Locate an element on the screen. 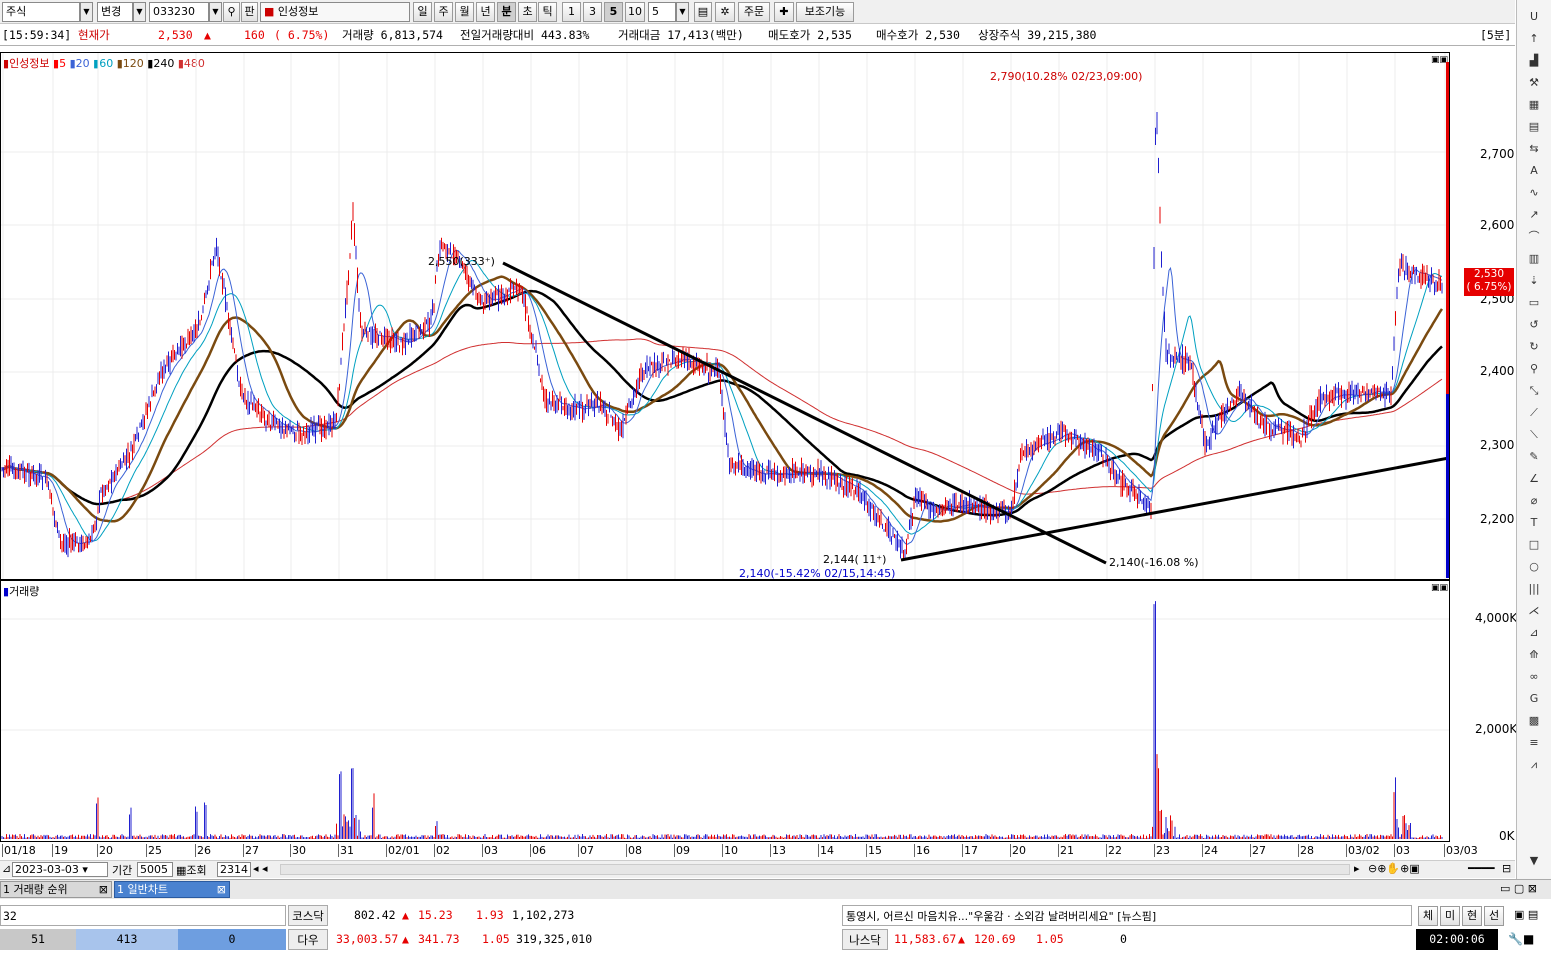 Image resolution: width=1551 pixels, height=957 pixels. downtrend-line is located at coordinates (804, 413).